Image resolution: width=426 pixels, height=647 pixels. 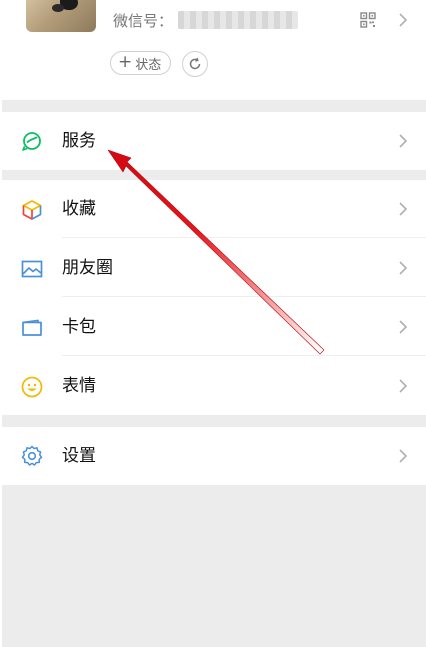 I want to click on wechat-id-label: 微信号：, so click(x=143, y=21).